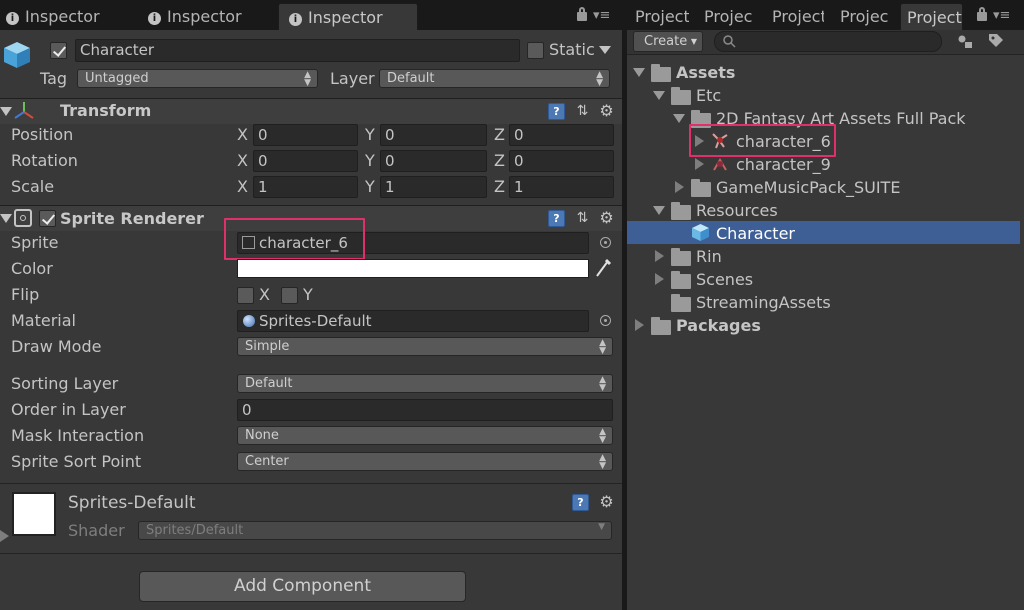  What do you see at coordinates (425, 410) in the screenshot?
I see `order-in-layer-field: 0` at bounding box center [425, 410].